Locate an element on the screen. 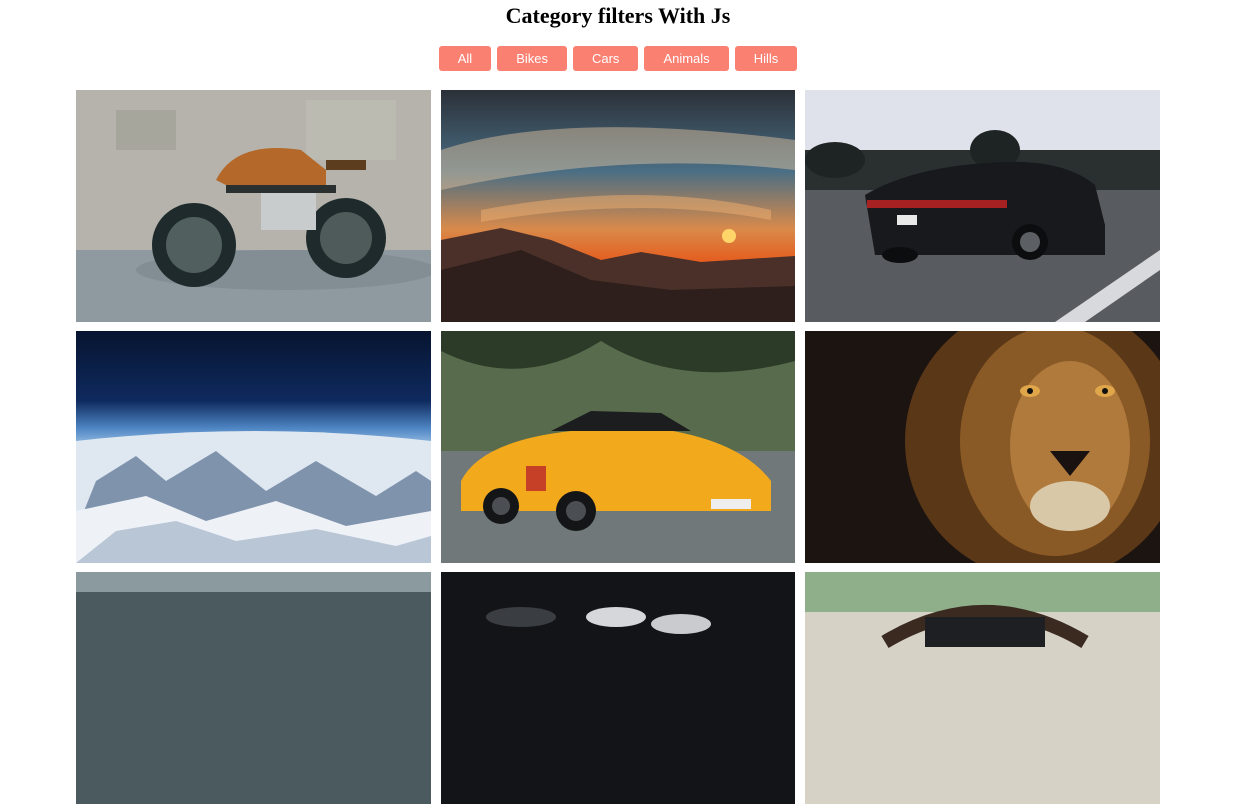 The height and width of the screenshot is (804, 1260). gallery-image-yellow-sports-car is located at coordinates (618, 447).